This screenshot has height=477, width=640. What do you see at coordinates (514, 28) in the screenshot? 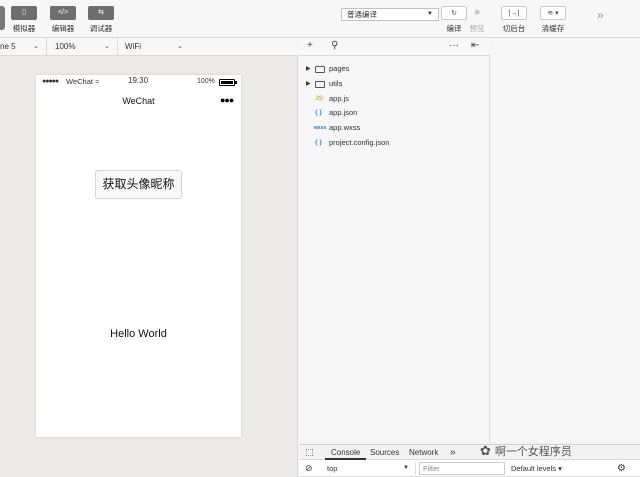
I see `background-label: 切后台` at bounding box center [514, 28].